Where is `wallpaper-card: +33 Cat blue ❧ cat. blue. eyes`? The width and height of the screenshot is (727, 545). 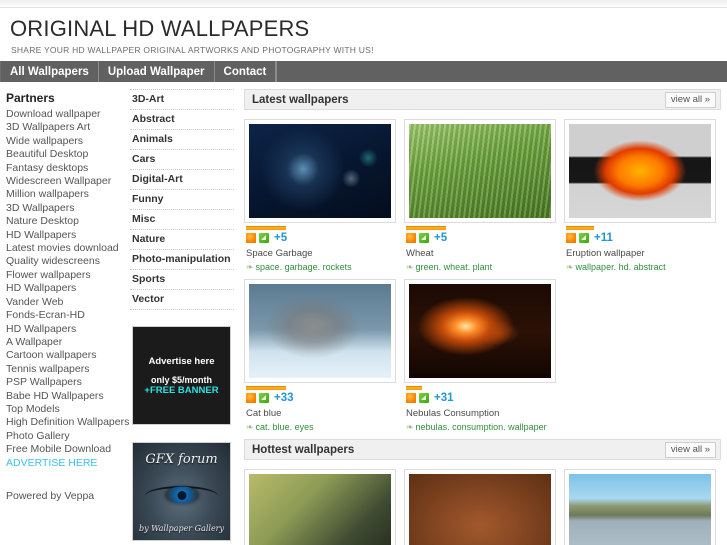 wallpaper-card: +33 Cat blue ❧ cat. blue. eyes is located at coordinates (320, 356).